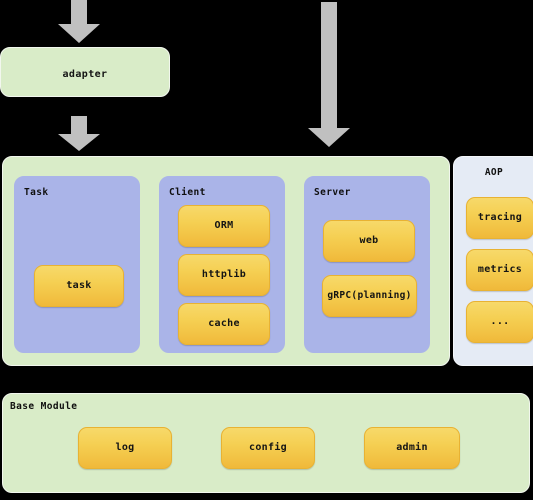  I want to click on node-config-label: config, so click(268, 447).